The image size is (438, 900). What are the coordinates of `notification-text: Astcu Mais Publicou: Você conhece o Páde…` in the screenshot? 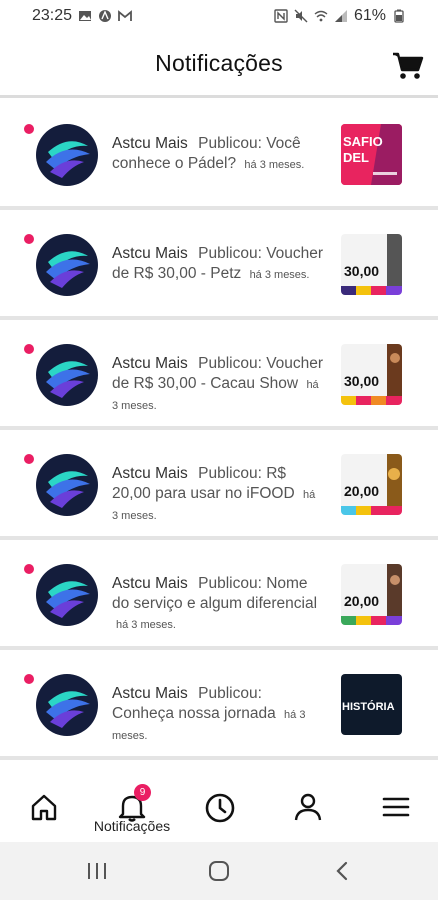 It's located at (218, 154).